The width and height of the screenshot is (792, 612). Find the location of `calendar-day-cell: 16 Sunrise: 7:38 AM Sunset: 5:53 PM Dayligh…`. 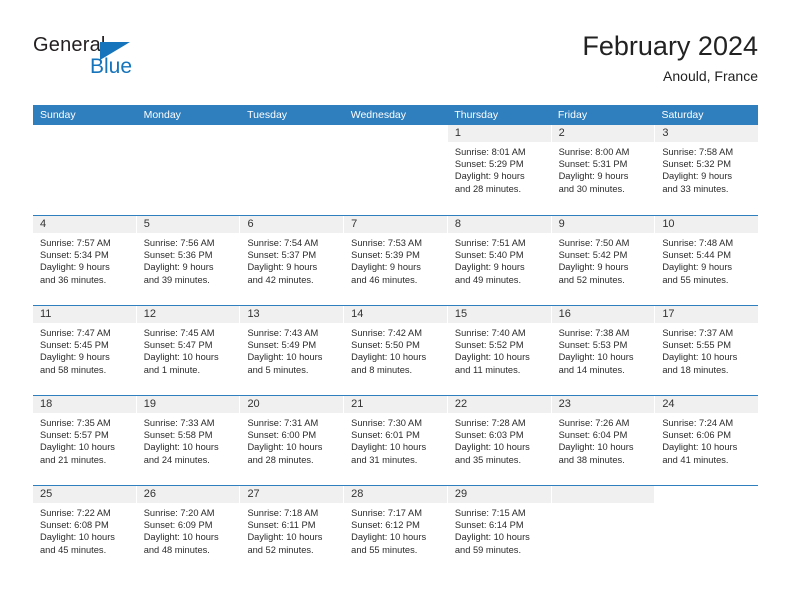

calendar-day-cell: 16 Sunrise: 7:38 AM Sunset: 5:53 PM Dayligh… is located at coordinates (603, 350).